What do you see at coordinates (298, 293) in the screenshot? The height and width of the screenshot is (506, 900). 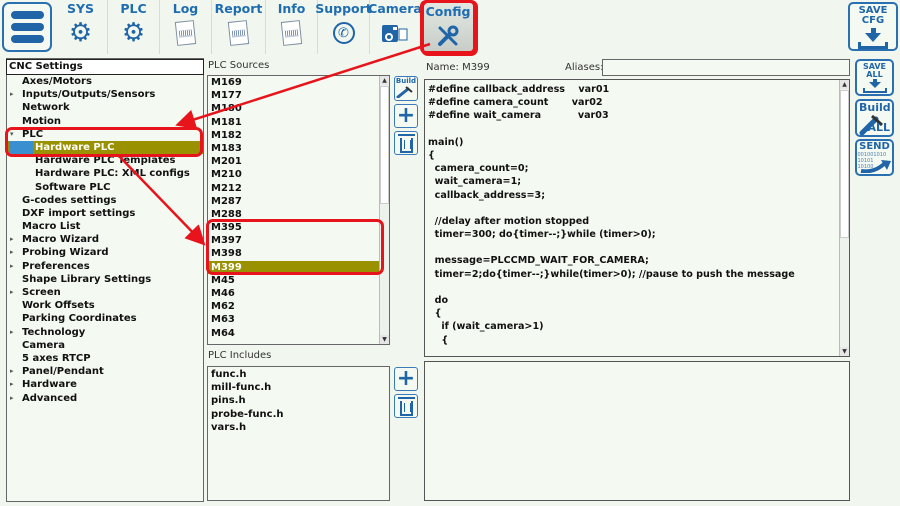 I see `plc-source-item: M46` at bounding box center [298, 293].